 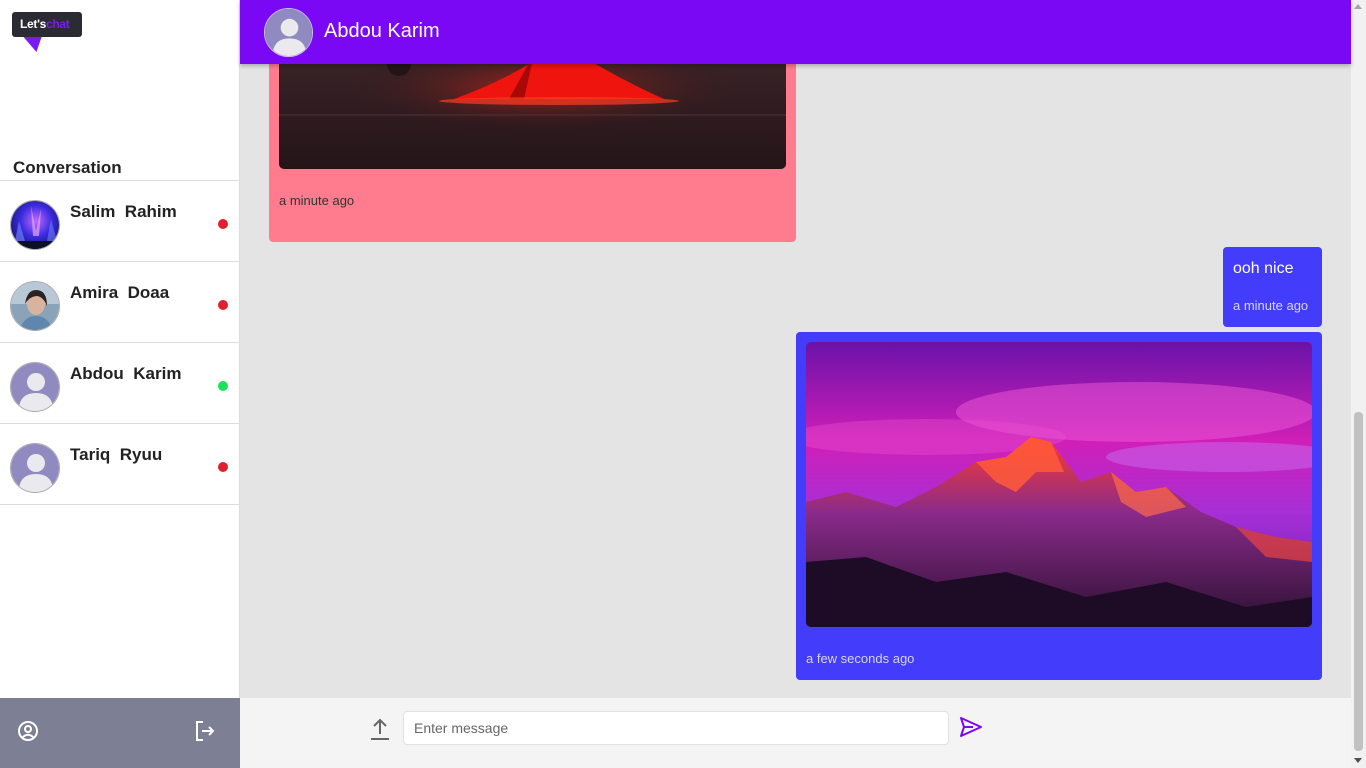 I want to click on logo-text-chat: chat, so click(x=58, y=24).